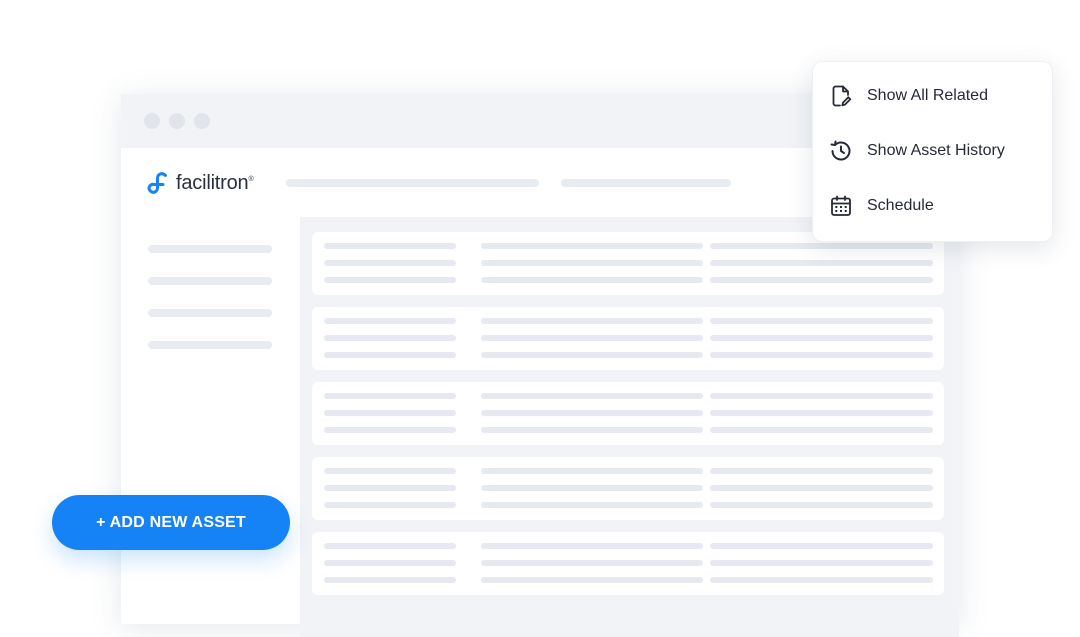  Describe the element at coordinates (215, 182) in the screenshot. I see `brand-name: facilitron®` at that location.